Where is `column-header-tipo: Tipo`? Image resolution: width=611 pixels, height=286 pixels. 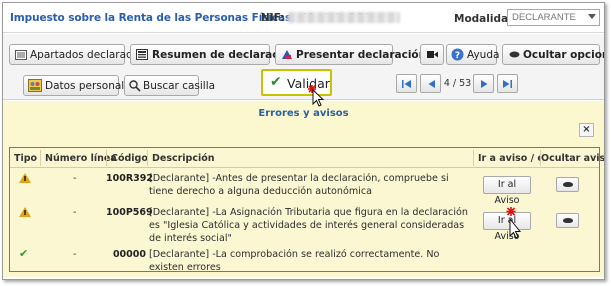 column-header-tipo: Tipo is located at coordinates (26, 158).